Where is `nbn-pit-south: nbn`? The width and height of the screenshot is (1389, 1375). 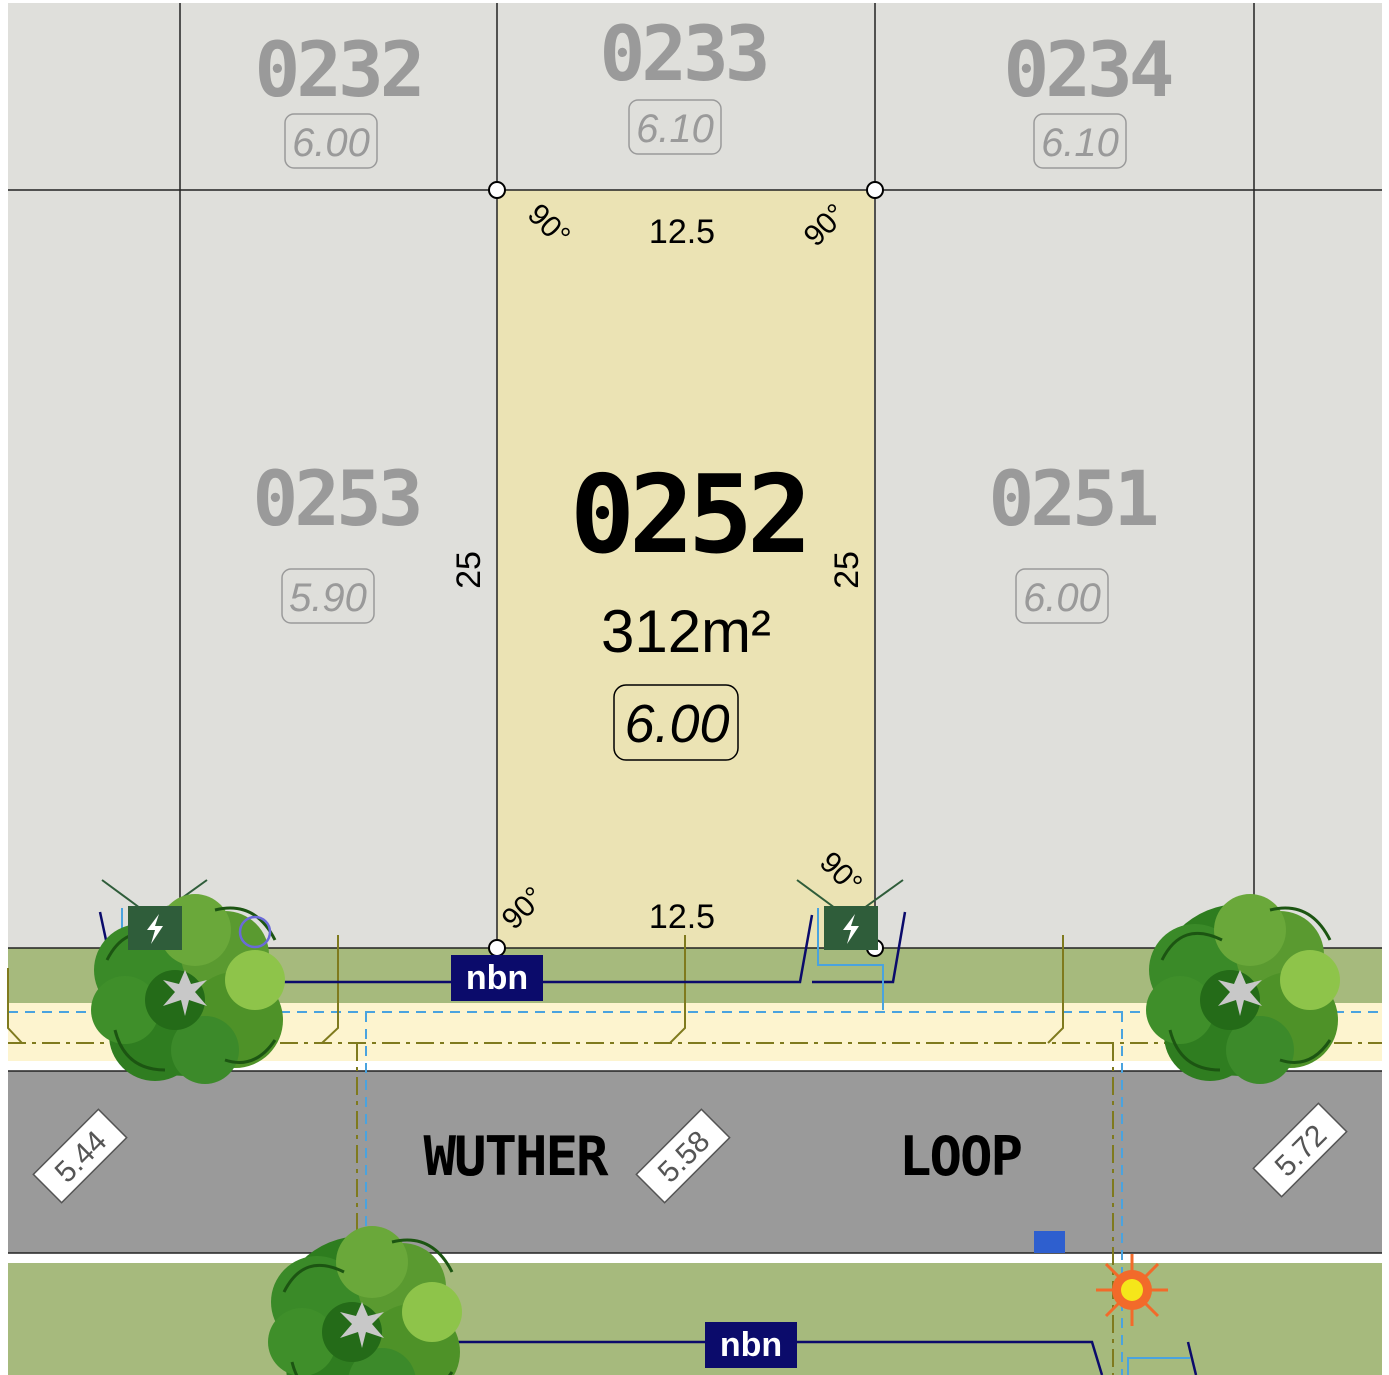
nbn-pit-south: nbn is located at coordinates (751, 1345).